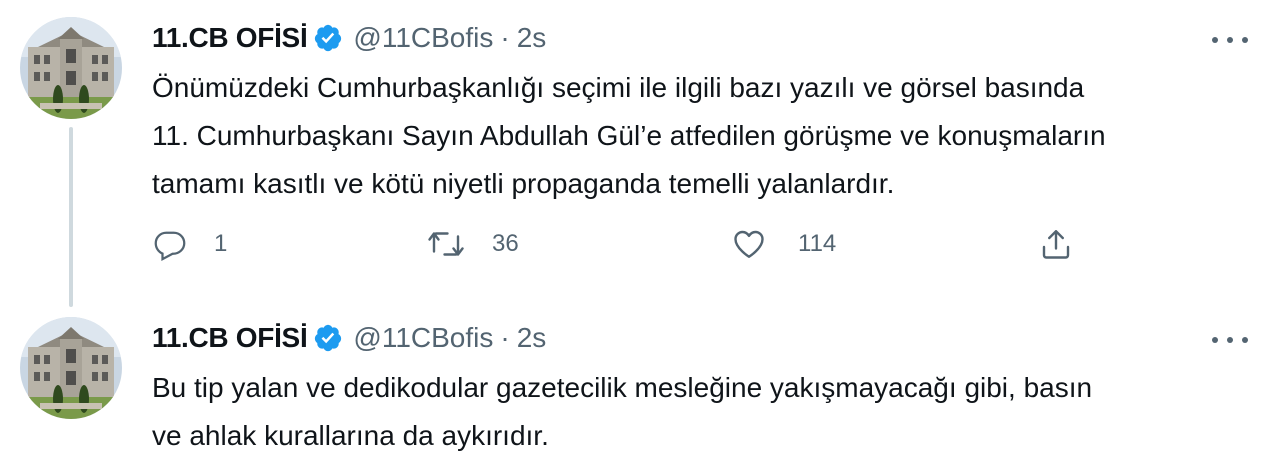 Image resolution: width=1280 pixels, height=464 pixels. I want to click on heart-icon, so click(749, 244).